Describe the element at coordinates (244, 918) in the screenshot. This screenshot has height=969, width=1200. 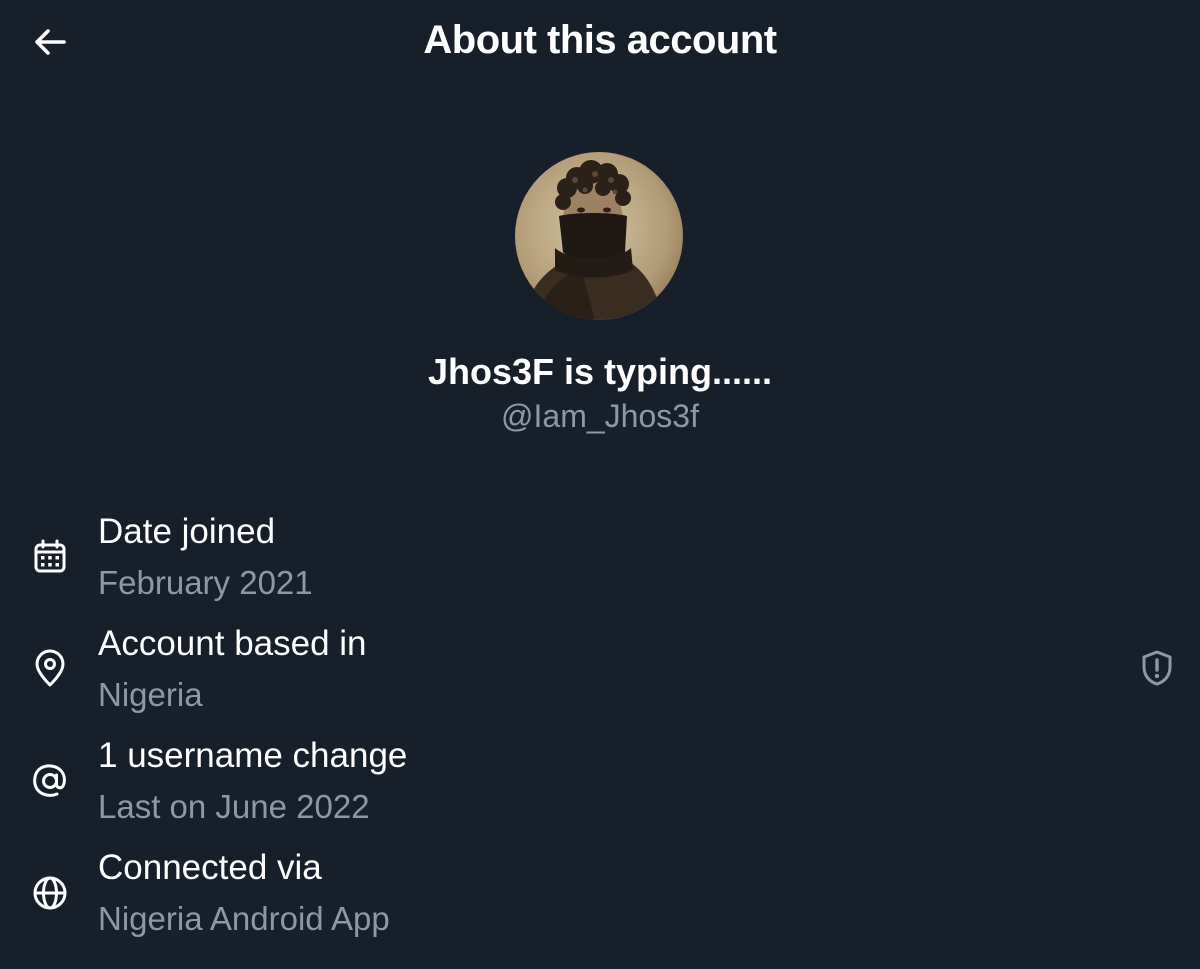
I see `connected-via-value: Nigeria Android App` at that location.